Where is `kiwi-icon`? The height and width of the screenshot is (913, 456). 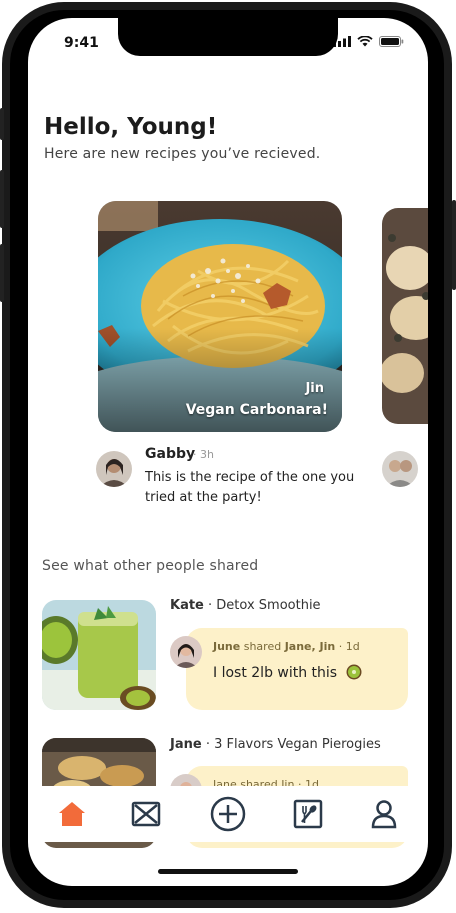
kiwi-icon is located at coordinates (354, 672).